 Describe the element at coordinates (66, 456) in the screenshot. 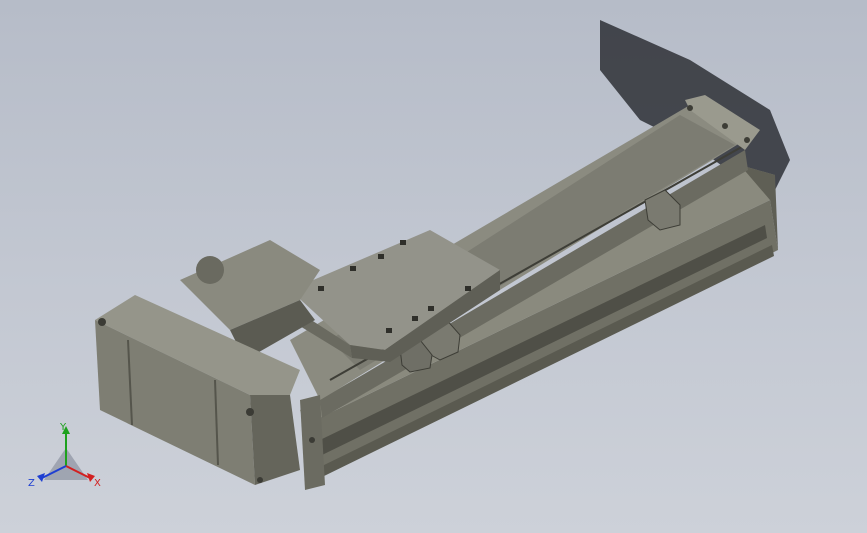

I see `axis-triad: Y X Z` at that location.